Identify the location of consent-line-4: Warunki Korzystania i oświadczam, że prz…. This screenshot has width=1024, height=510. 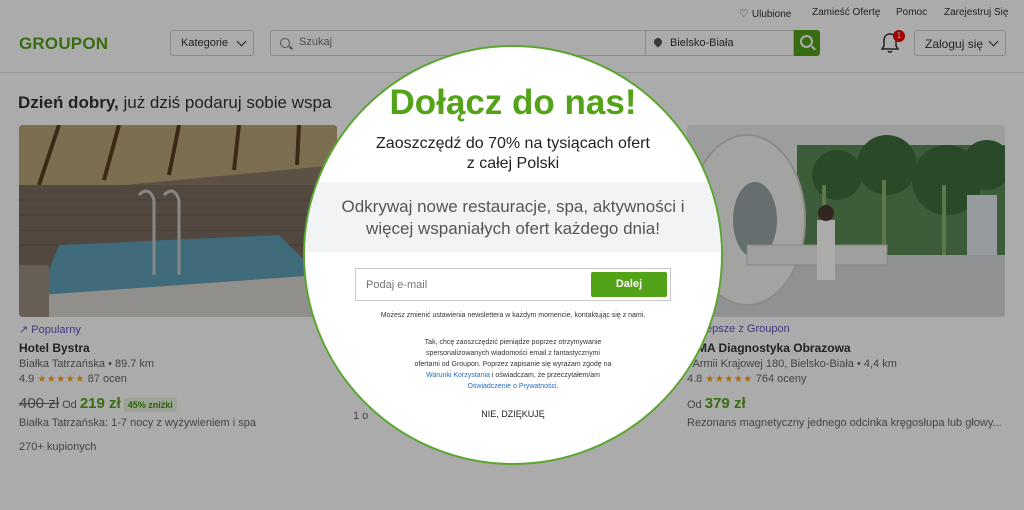
(513, 375).